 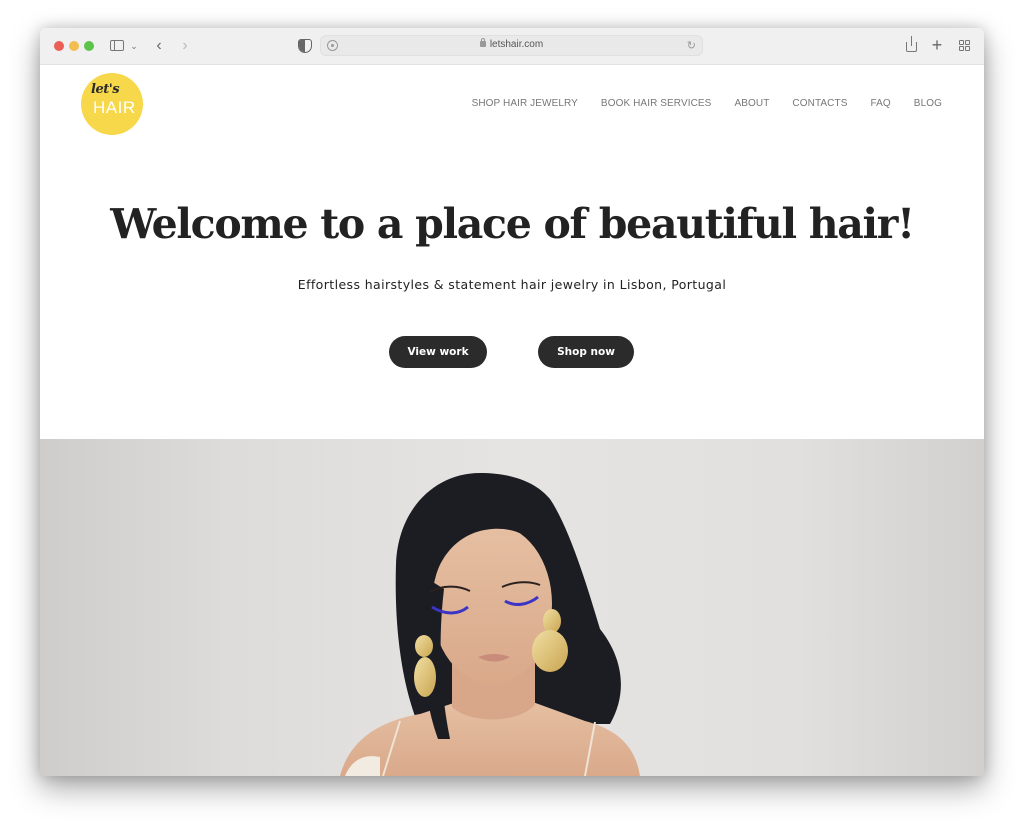 What do you see at coordinates (425, 677) in the screenshot?
I see `left-earring-bottom` at bounding box center [425, 677].